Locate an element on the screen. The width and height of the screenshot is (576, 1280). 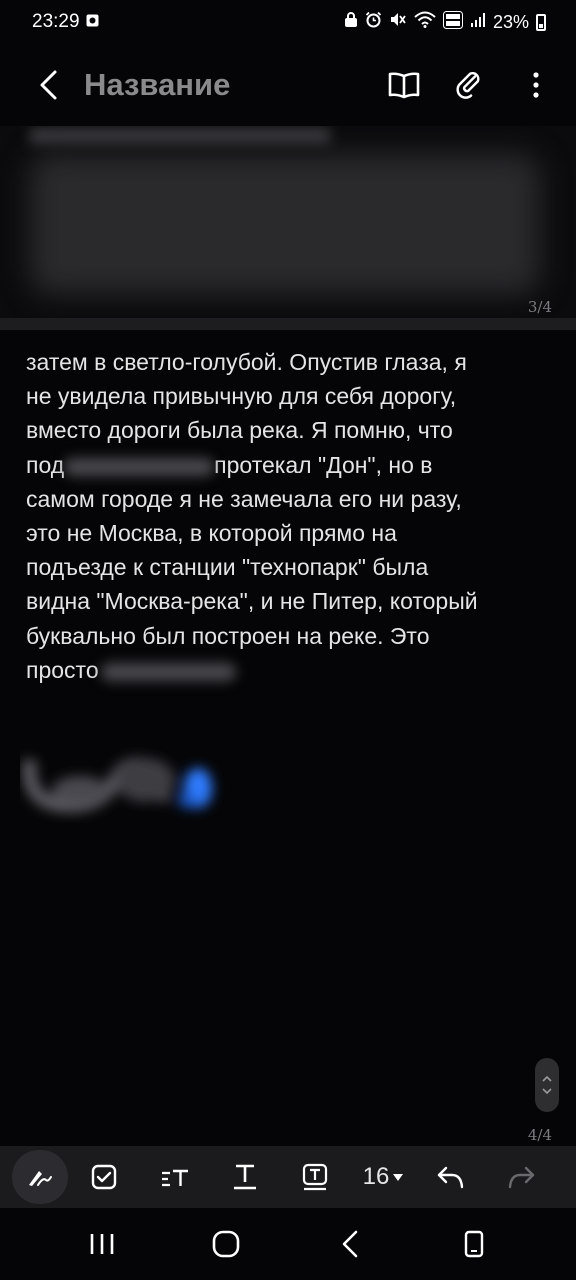
text-style-button is located at coordinates (175, 1177).